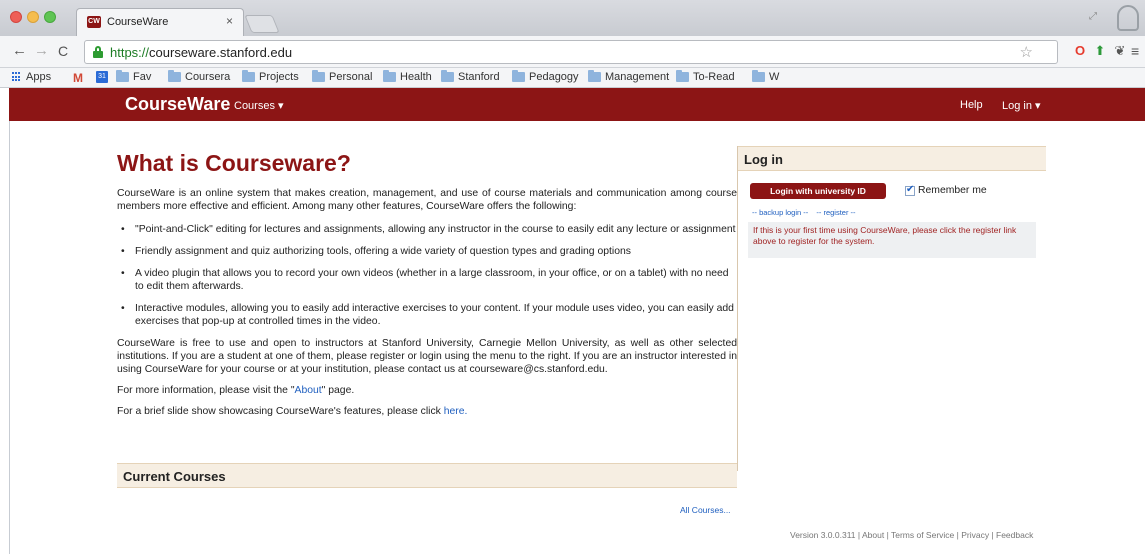  What do you see at coordinates (763, 159) in the screenshot?
I see `login-heading: Log in` at bounding box center [763, 159].